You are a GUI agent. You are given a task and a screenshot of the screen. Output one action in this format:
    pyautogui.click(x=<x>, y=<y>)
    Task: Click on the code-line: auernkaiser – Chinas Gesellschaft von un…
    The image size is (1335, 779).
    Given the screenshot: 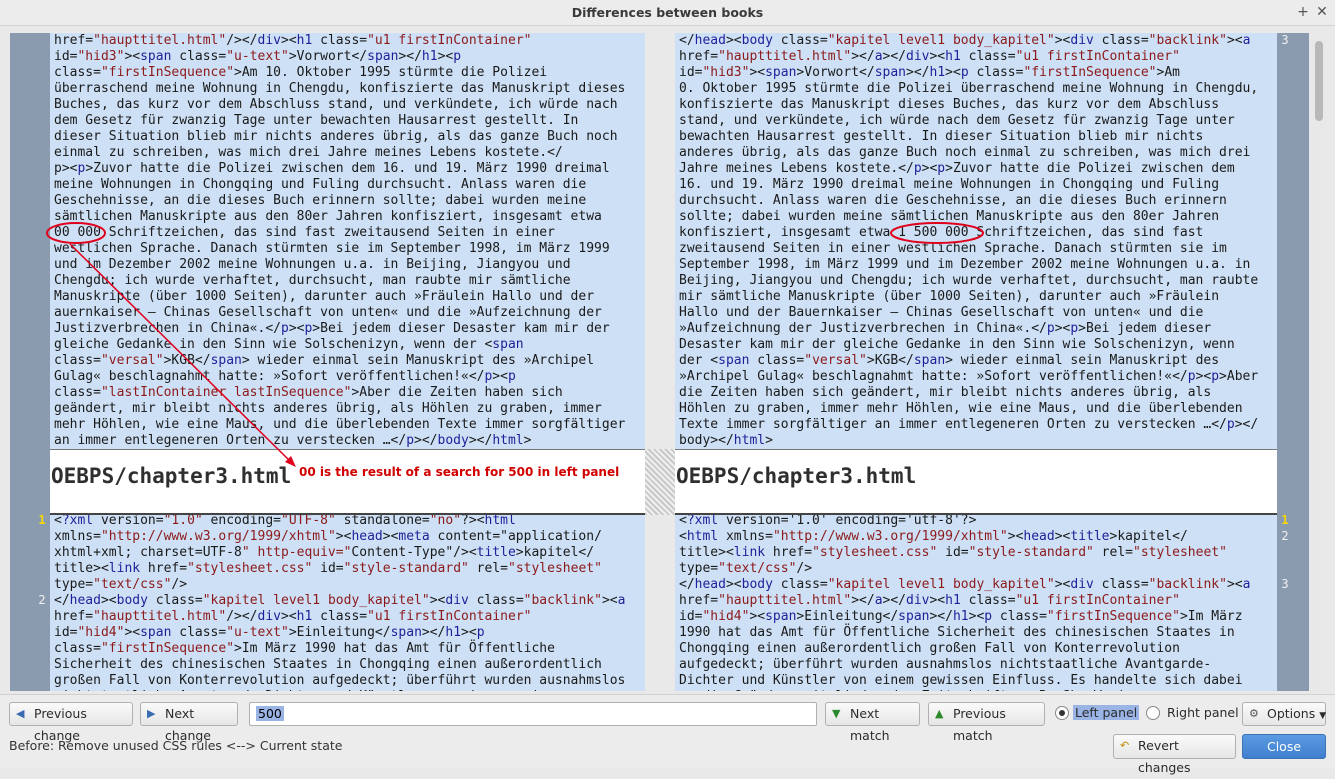 What is the action you would take?
    pyautogui.click(x=328, y=312)
    